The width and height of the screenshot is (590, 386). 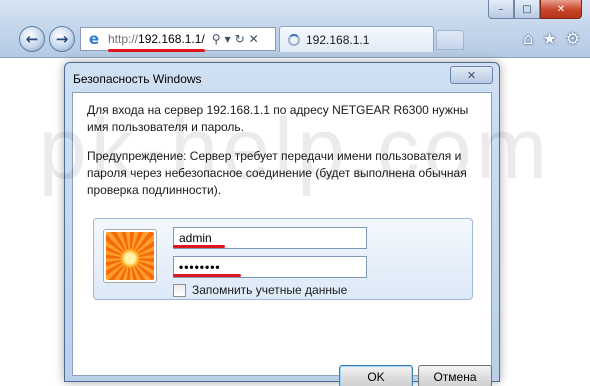 What do you see at coordinates (240, 39) in the screenshot?
I see `refresh-icon: ↻` at bounding box center [240, 39].